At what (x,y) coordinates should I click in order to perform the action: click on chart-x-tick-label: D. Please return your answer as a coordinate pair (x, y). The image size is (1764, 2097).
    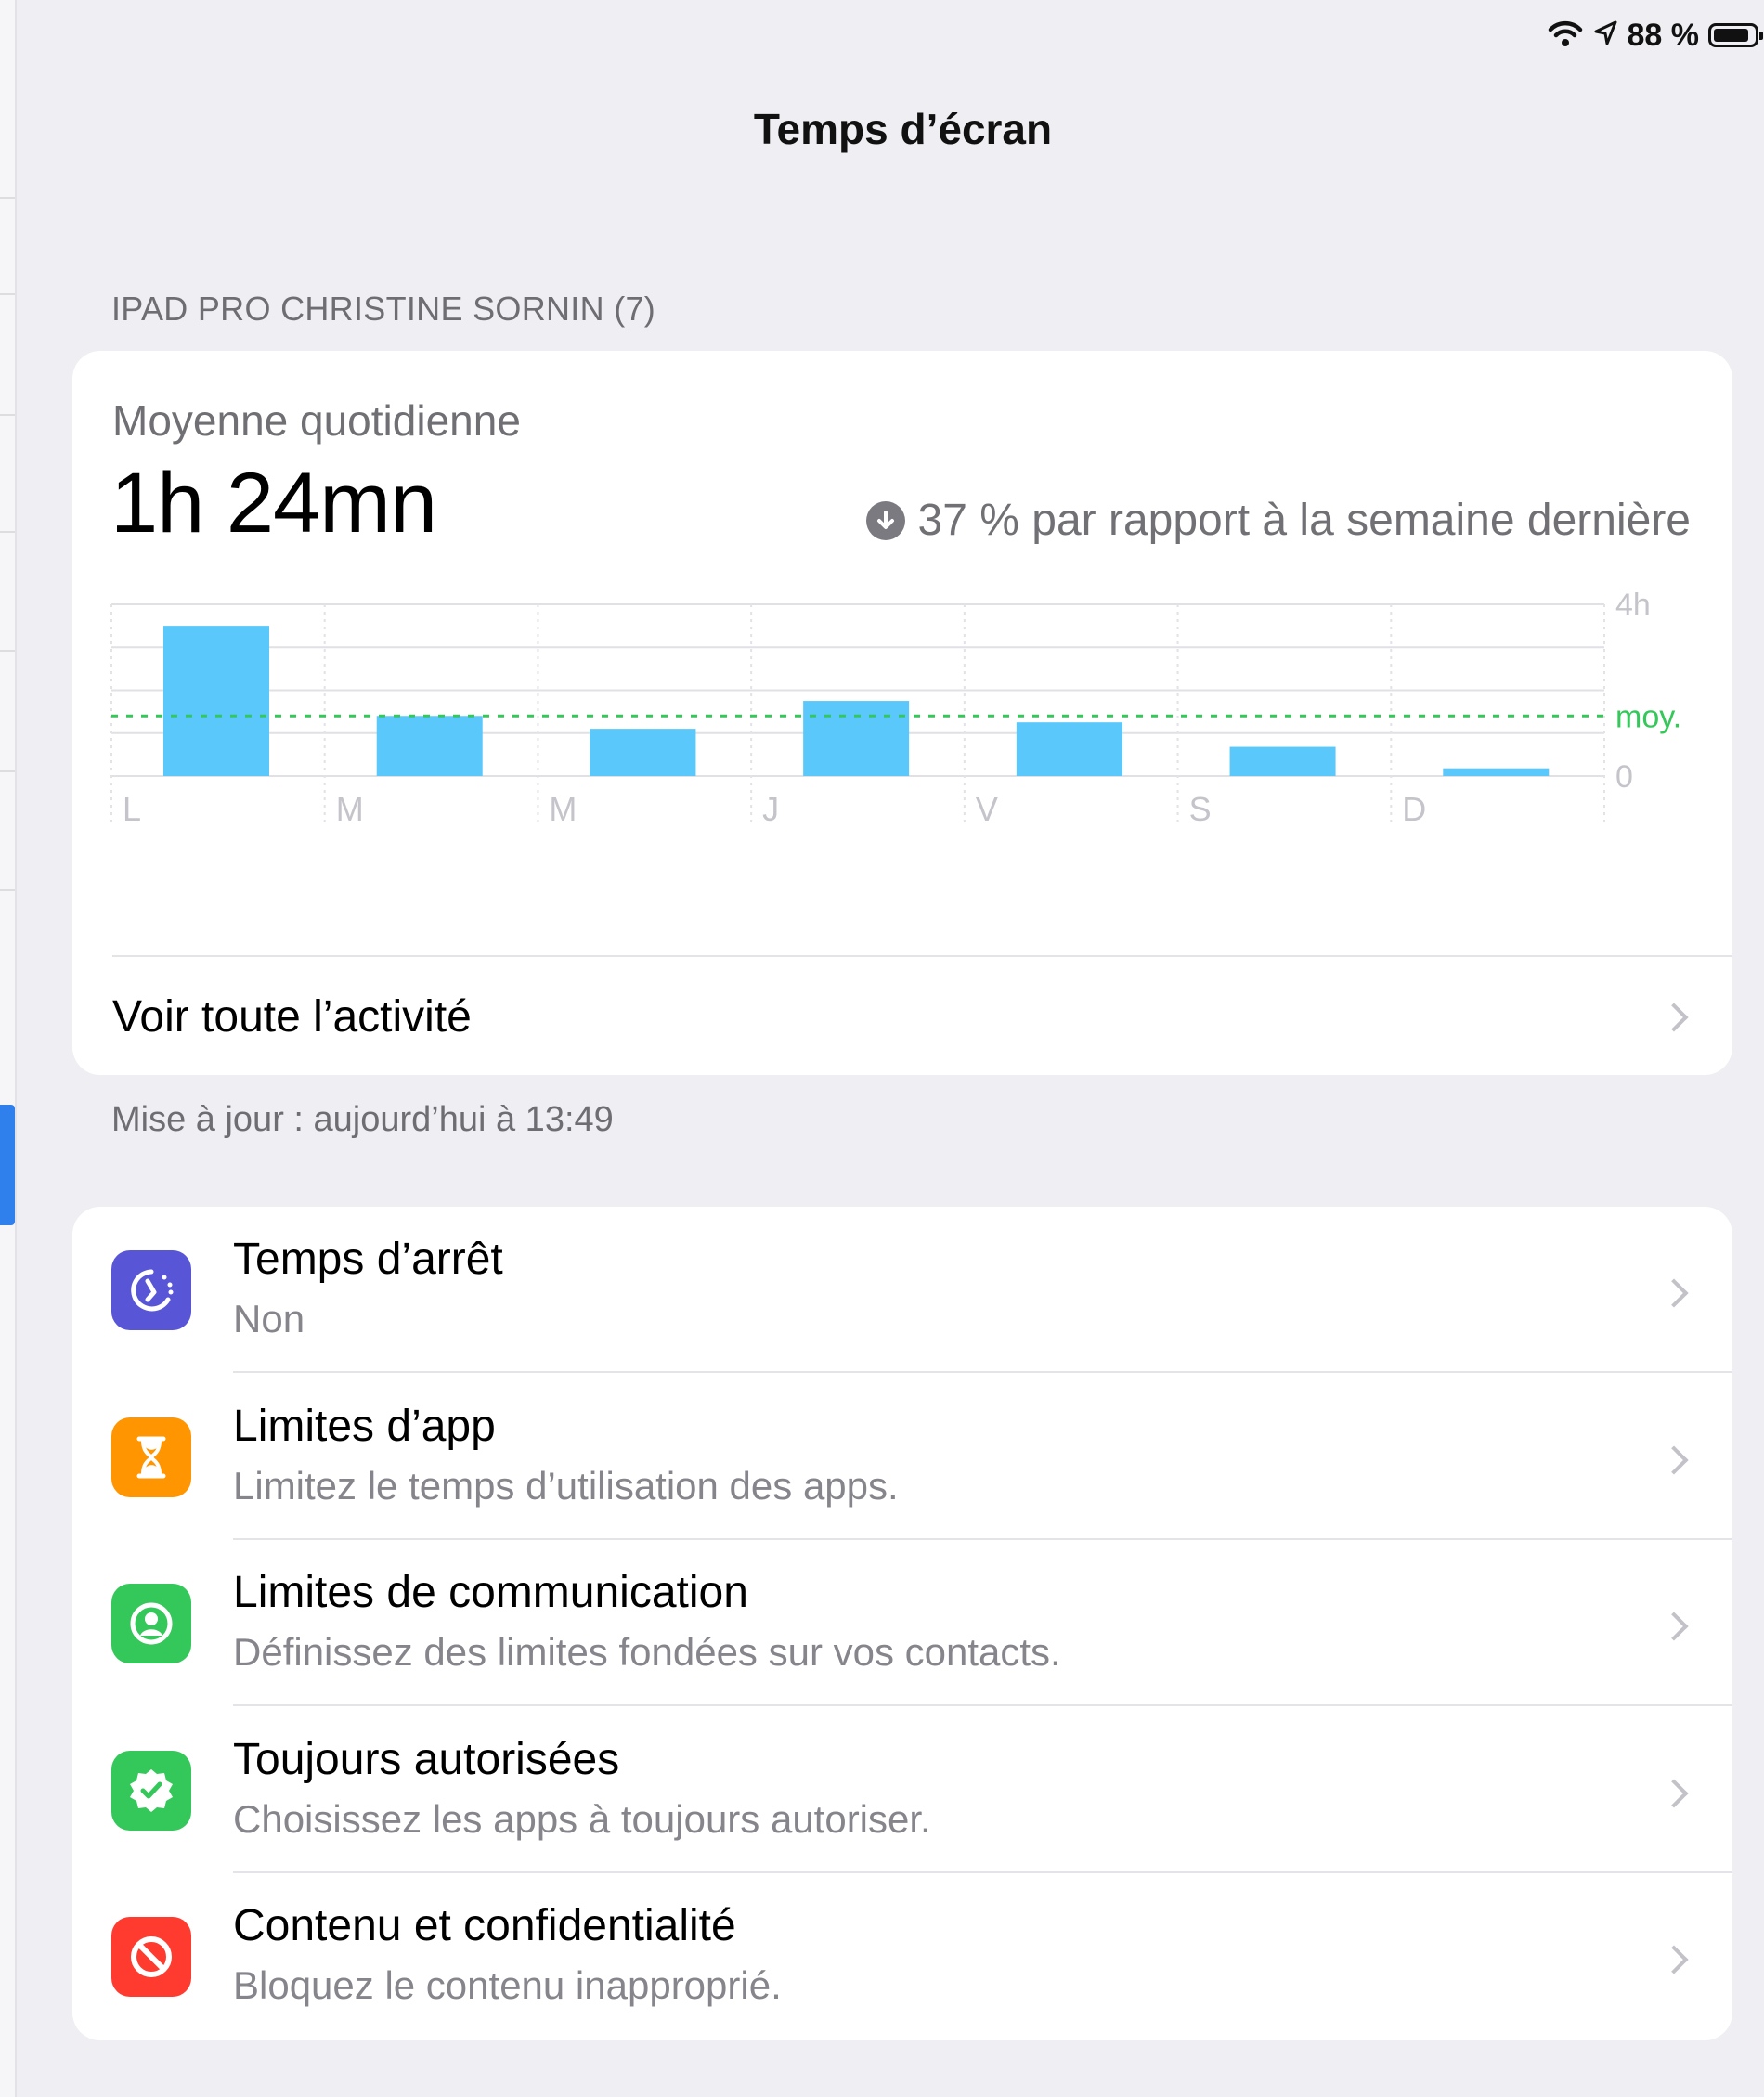
    Looking at the image, I should click on (1414, 807).